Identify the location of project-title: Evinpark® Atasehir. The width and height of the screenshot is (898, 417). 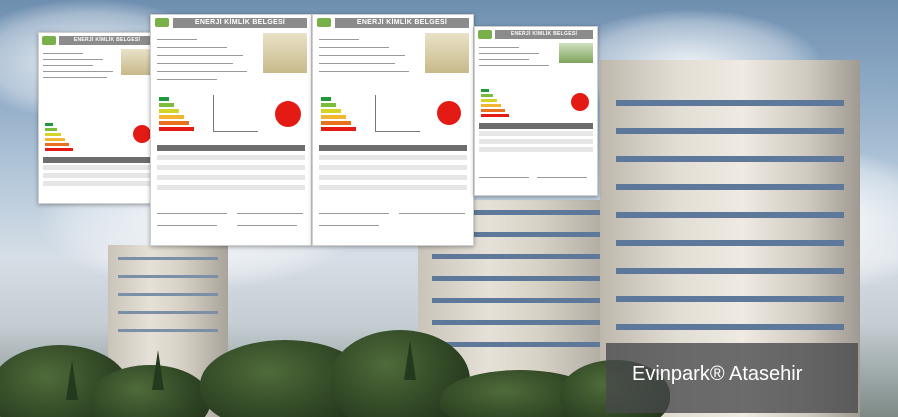
(717, 374).